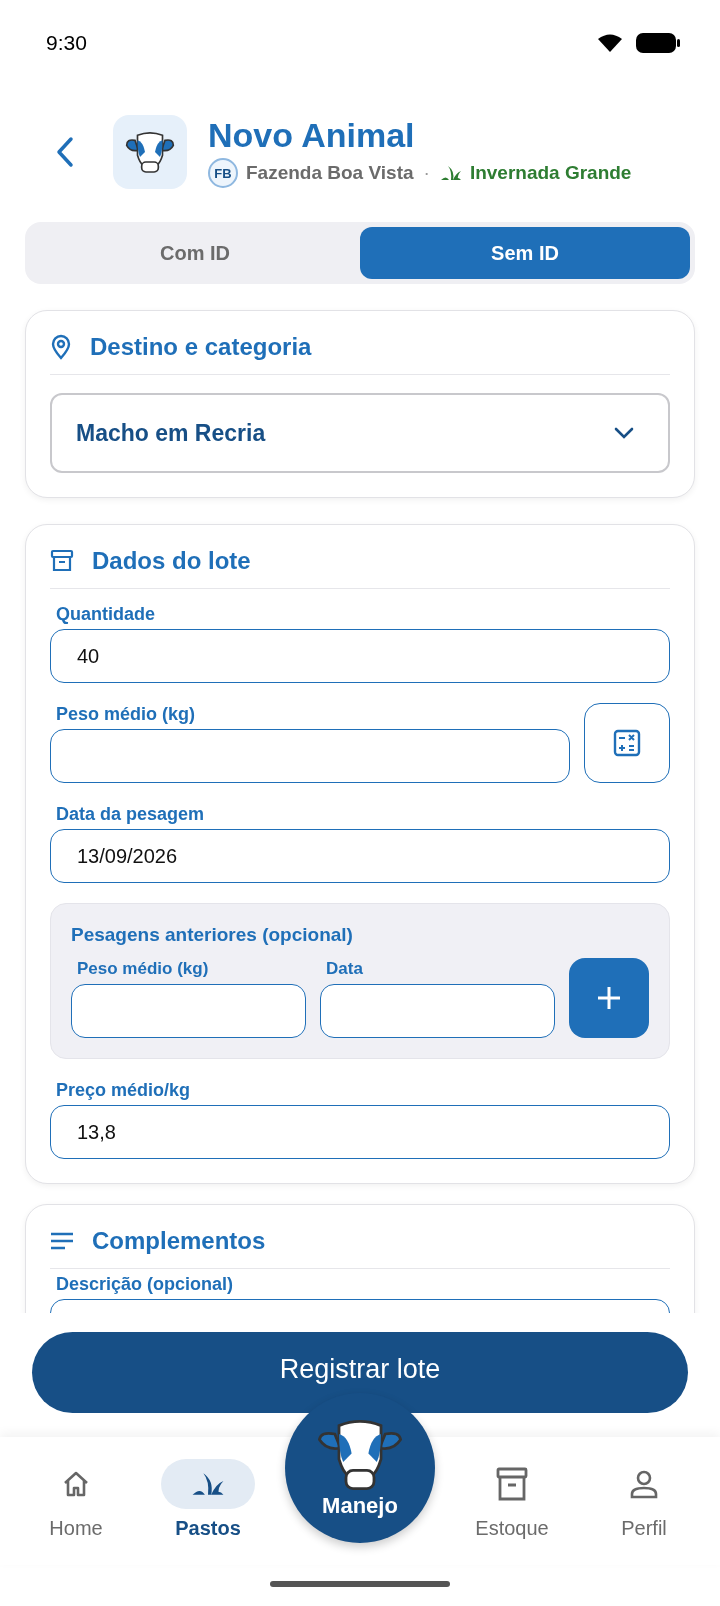  I want to click on input-field: 13/09/2026, so click(360, 856).